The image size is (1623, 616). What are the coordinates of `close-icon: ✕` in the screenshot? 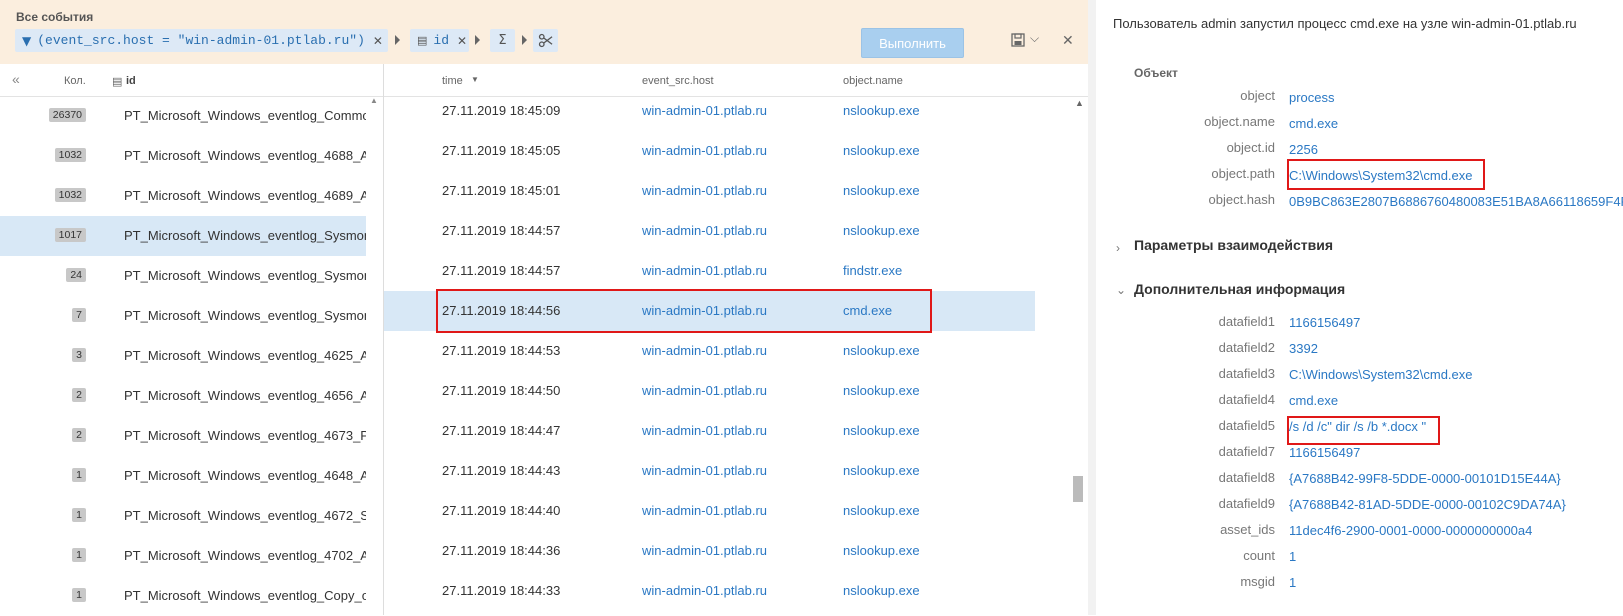 It's located at (1068, 41).